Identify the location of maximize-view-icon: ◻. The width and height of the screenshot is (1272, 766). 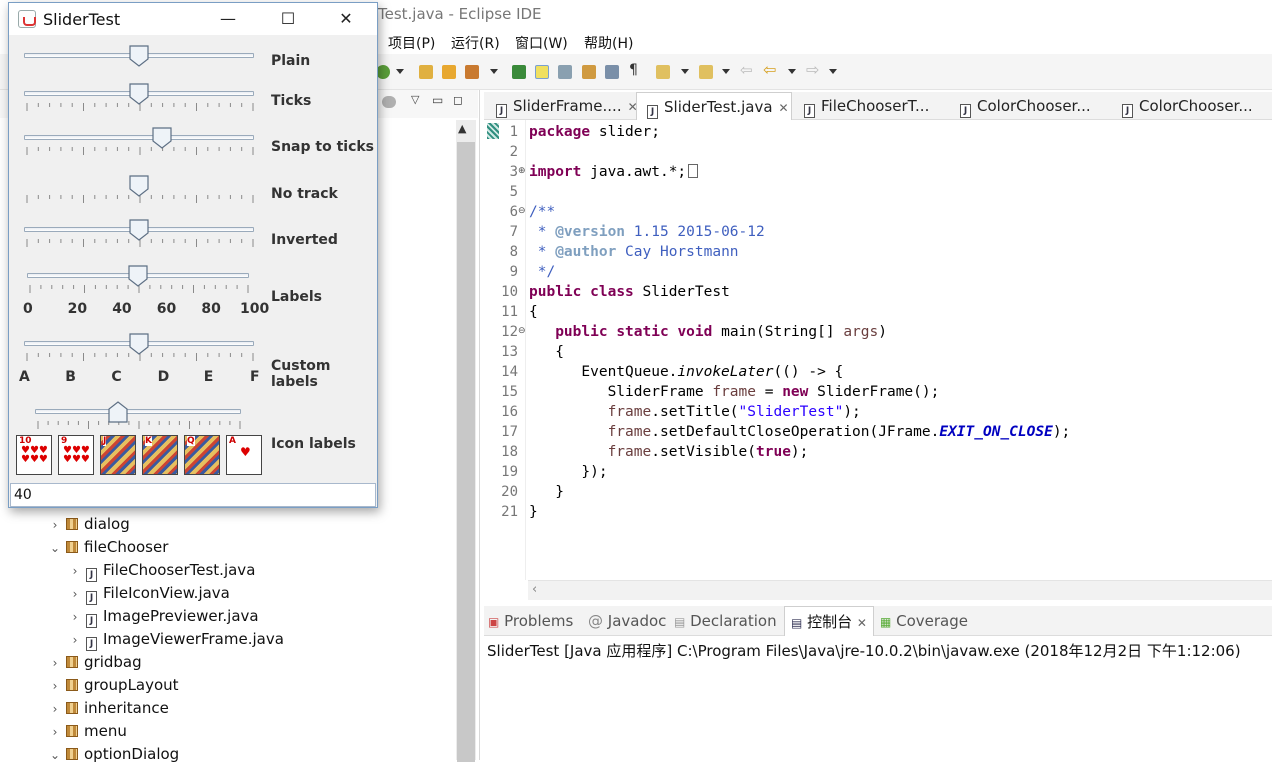
(458, 100).